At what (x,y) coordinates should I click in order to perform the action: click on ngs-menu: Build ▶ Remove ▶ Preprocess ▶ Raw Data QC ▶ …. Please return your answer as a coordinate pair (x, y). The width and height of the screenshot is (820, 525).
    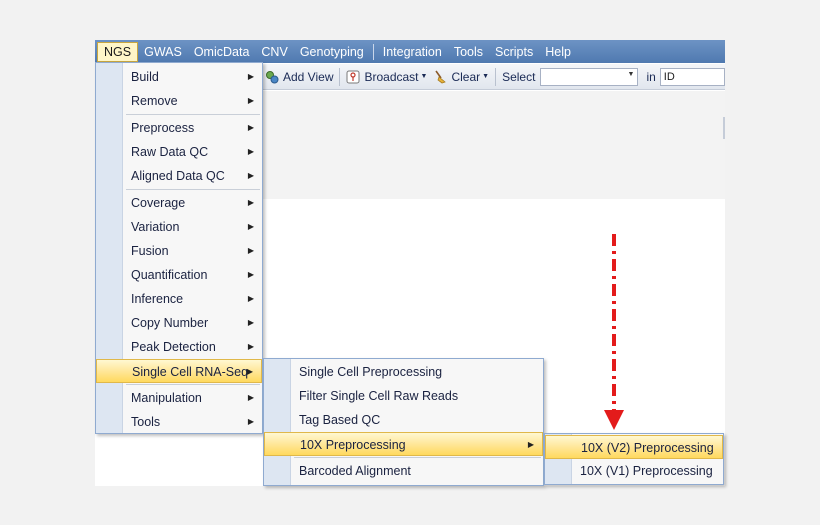
    Looking at the image, I should click on (179, 248).